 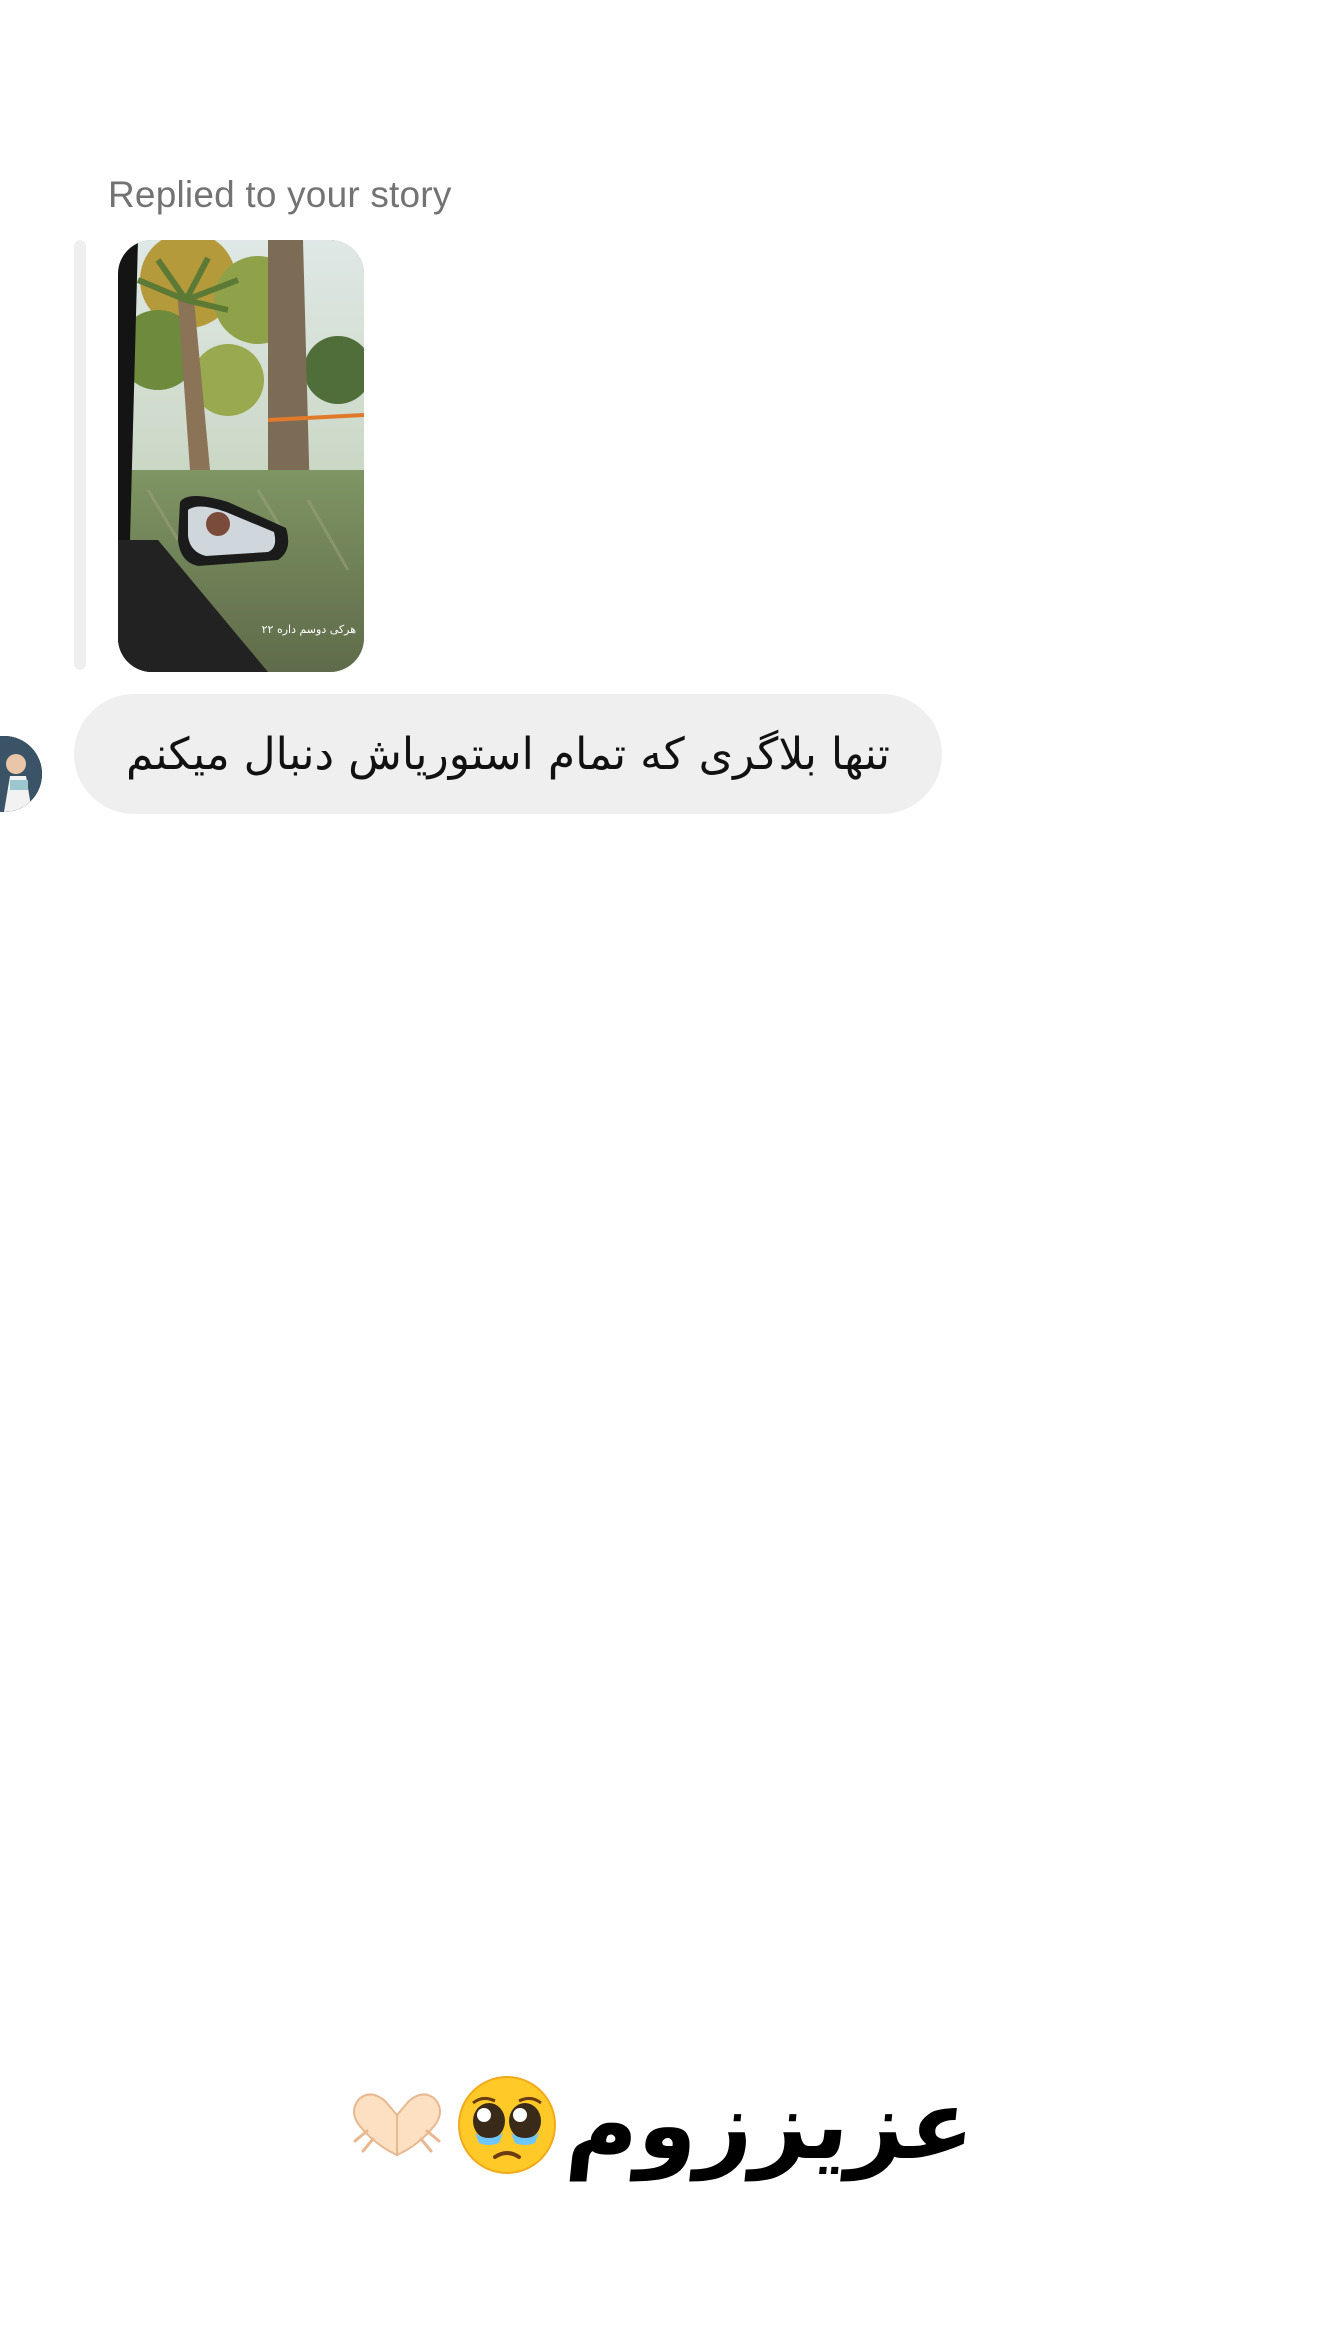 I want to click on story-thumbnail-caption: هرکی دوسم داره ۲۲, so click(x=308, y=629).